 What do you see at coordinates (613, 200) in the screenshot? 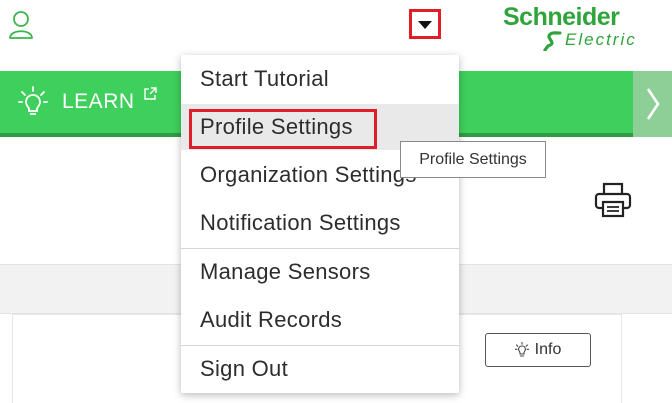
I see `printer-icon` at bounding box center [613, 200].